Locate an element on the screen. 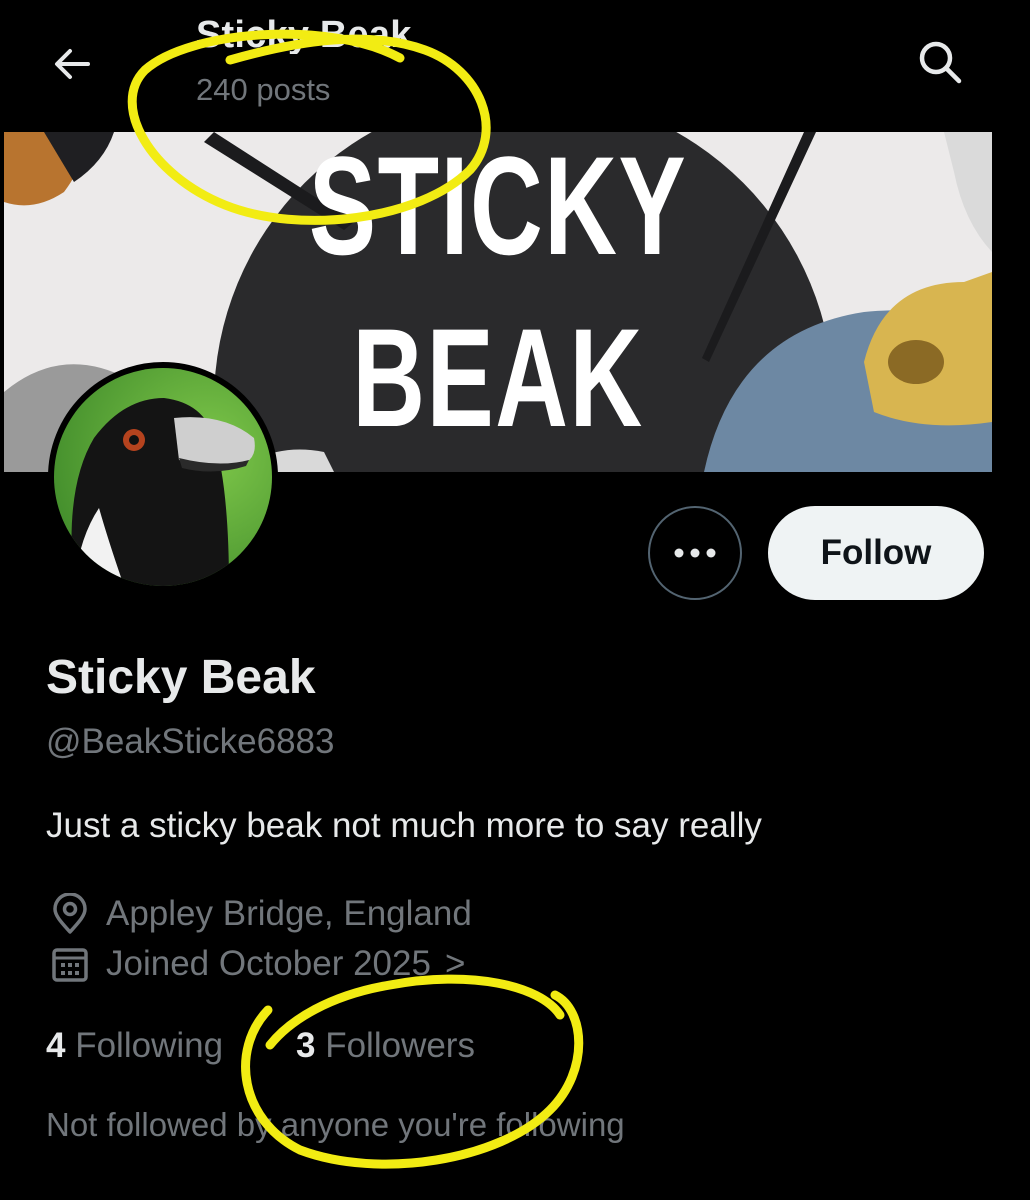 The height and width of the screenshot is (1200, 1030). arrow-left-icon is located at coordinates (72, 64).